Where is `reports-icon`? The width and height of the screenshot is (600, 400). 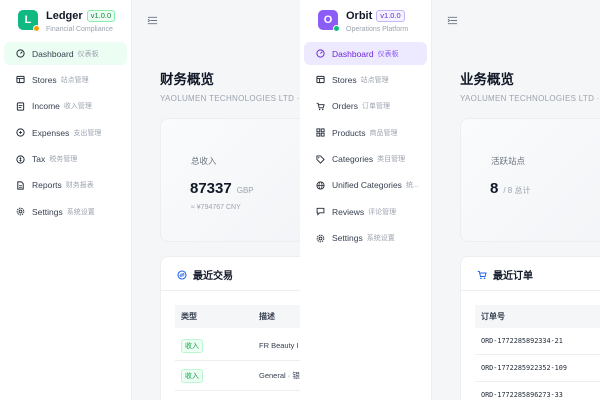 reports-icon is located at coordinates (20, 185).